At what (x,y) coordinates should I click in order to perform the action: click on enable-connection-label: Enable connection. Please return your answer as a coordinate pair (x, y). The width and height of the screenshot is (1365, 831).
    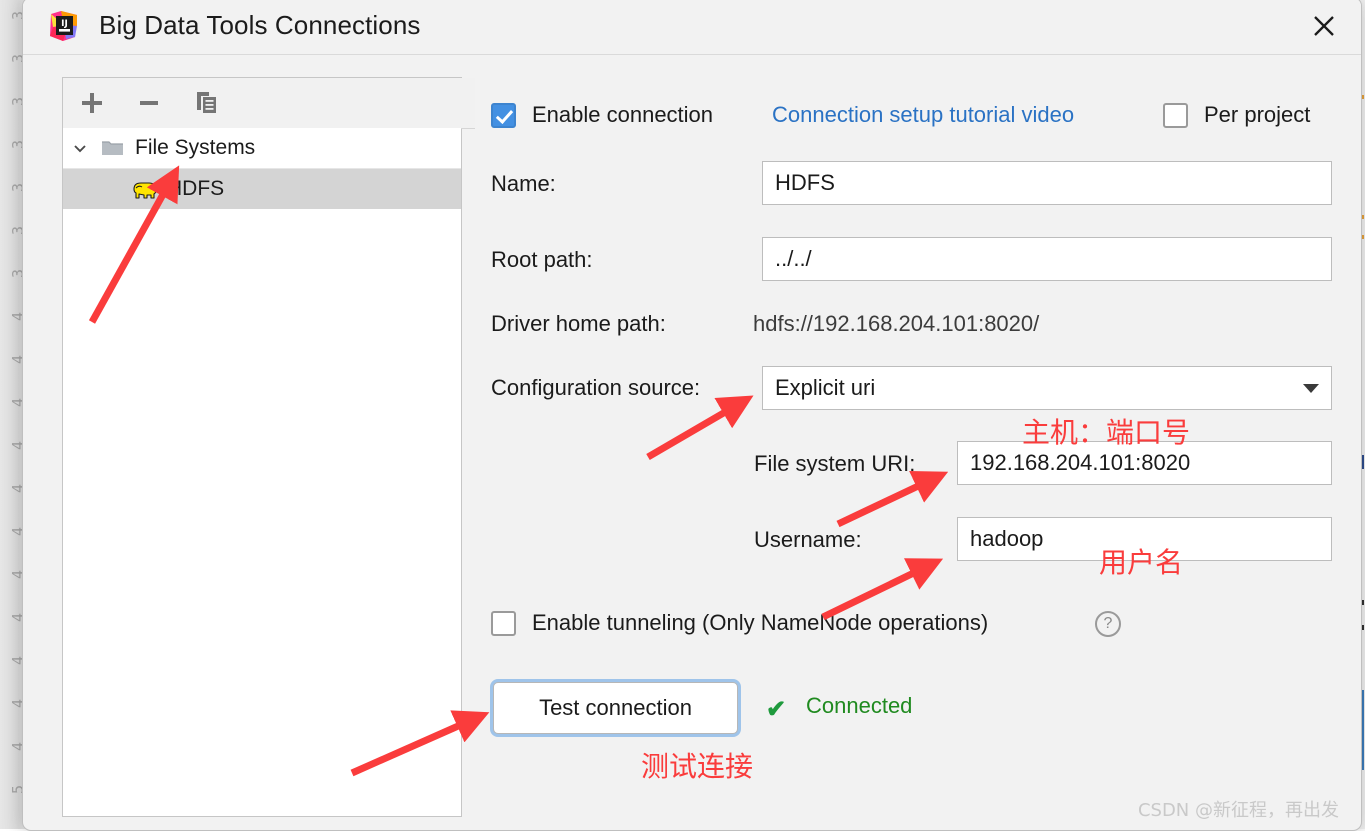
    Looking at the image, I should click on (622, 115).